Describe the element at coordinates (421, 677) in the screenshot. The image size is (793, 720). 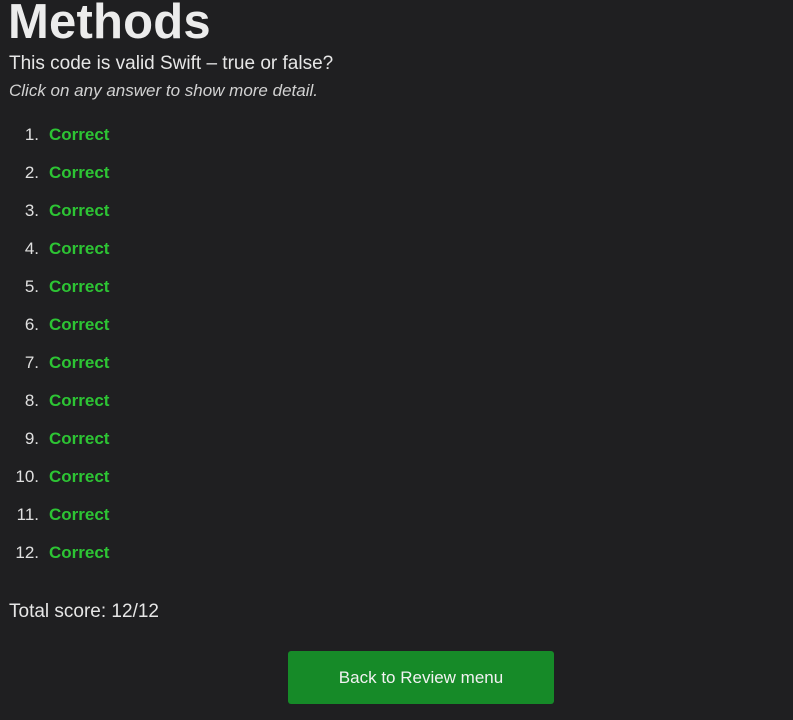
I see `back-to-review-menu-button: Back to Review menu` at that location.